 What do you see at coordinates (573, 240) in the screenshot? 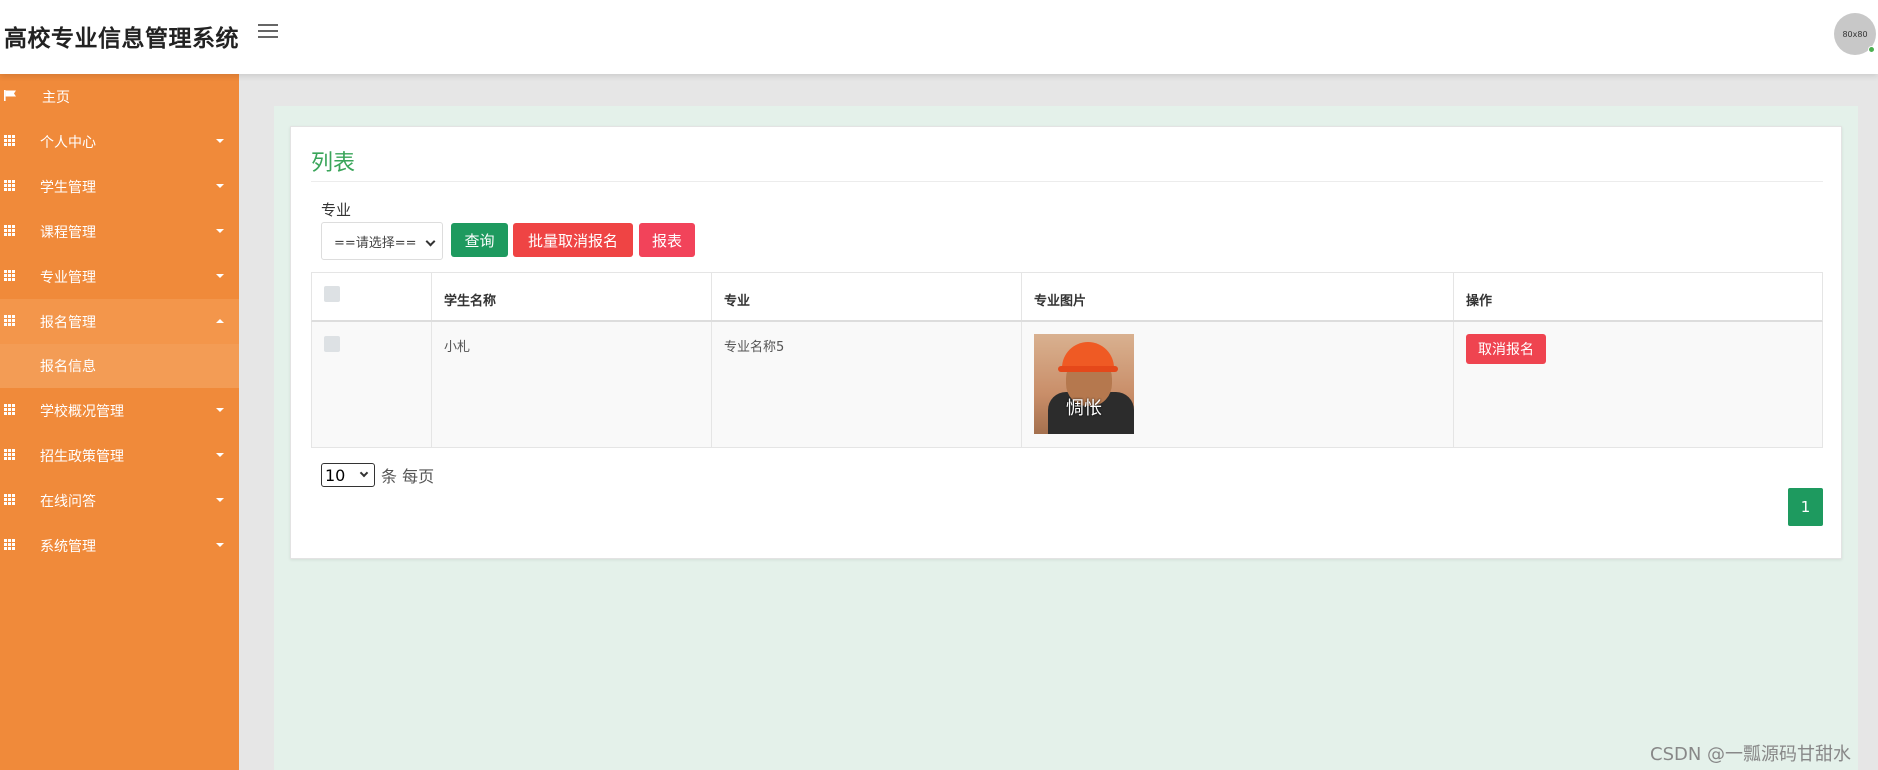
I see `batch-cancel-button: 批量取消报名` at bounding box center [573, 240].